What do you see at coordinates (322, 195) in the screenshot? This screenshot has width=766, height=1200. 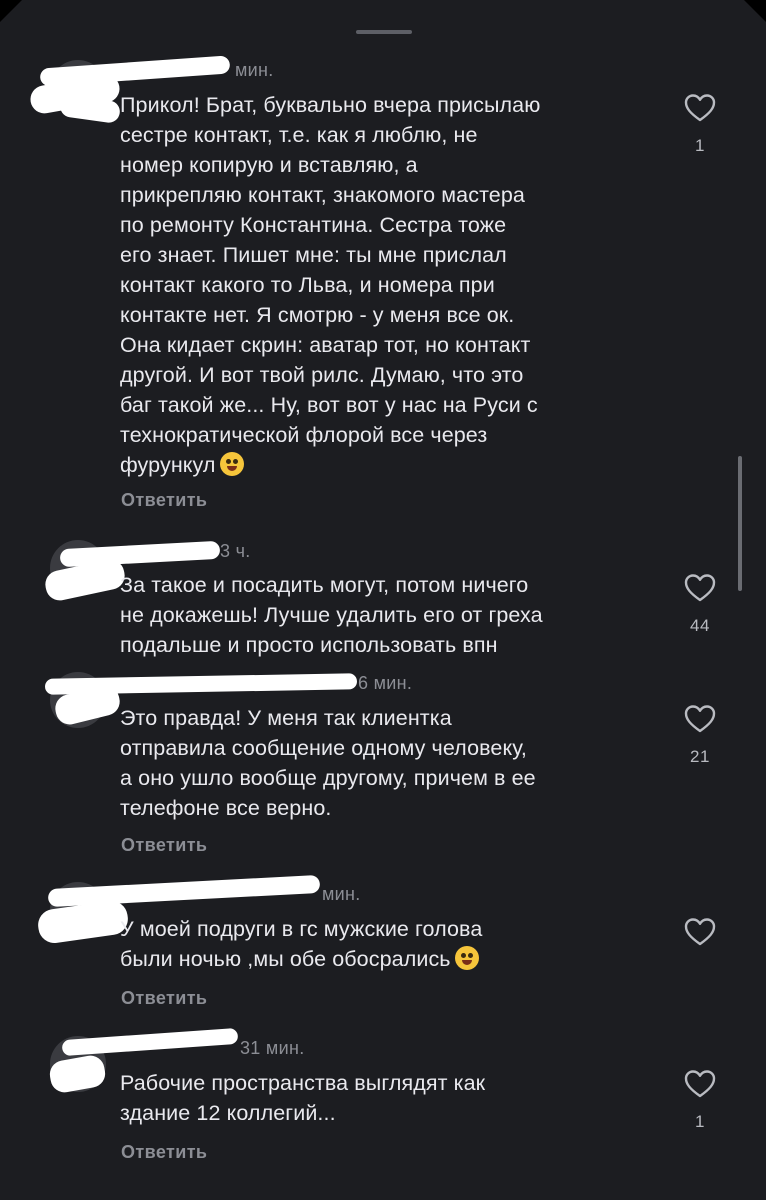 I see `comment-line: прикрепляю контакт, знакомого мастера` at bounding box center [322, 195].